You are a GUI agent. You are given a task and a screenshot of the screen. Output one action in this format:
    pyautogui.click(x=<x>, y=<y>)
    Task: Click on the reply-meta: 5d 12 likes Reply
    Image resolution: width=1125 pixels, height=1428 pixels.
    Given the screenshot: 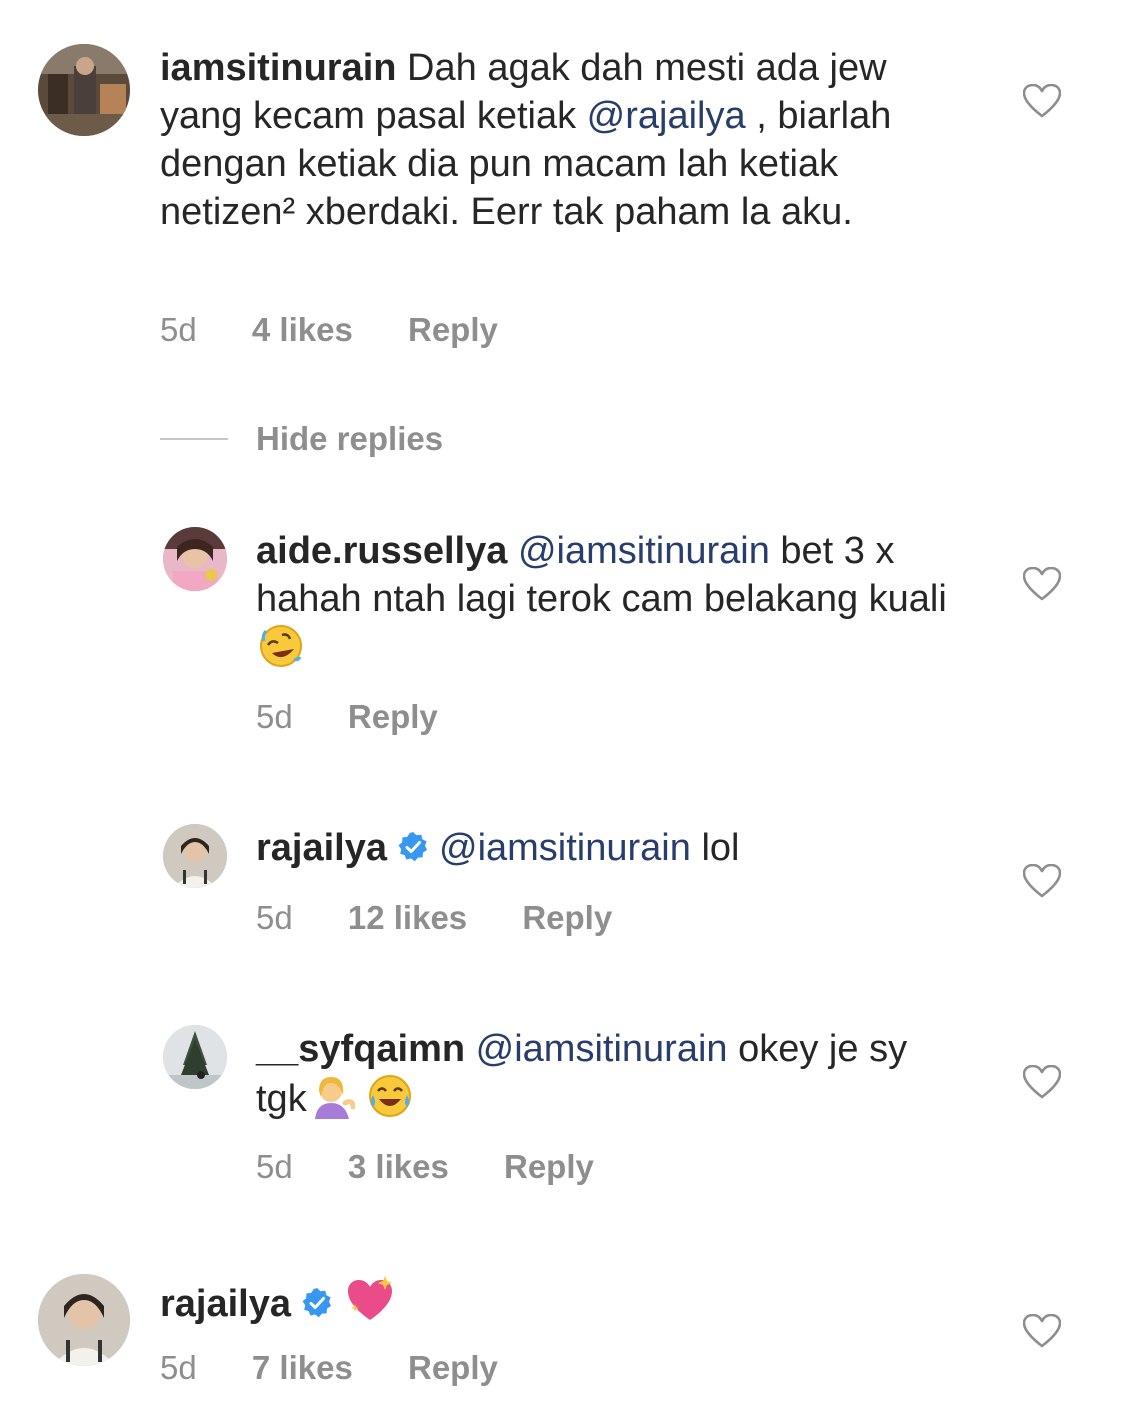 What is the action you would take?
    pyautogui.click(x=434, y=918)
    